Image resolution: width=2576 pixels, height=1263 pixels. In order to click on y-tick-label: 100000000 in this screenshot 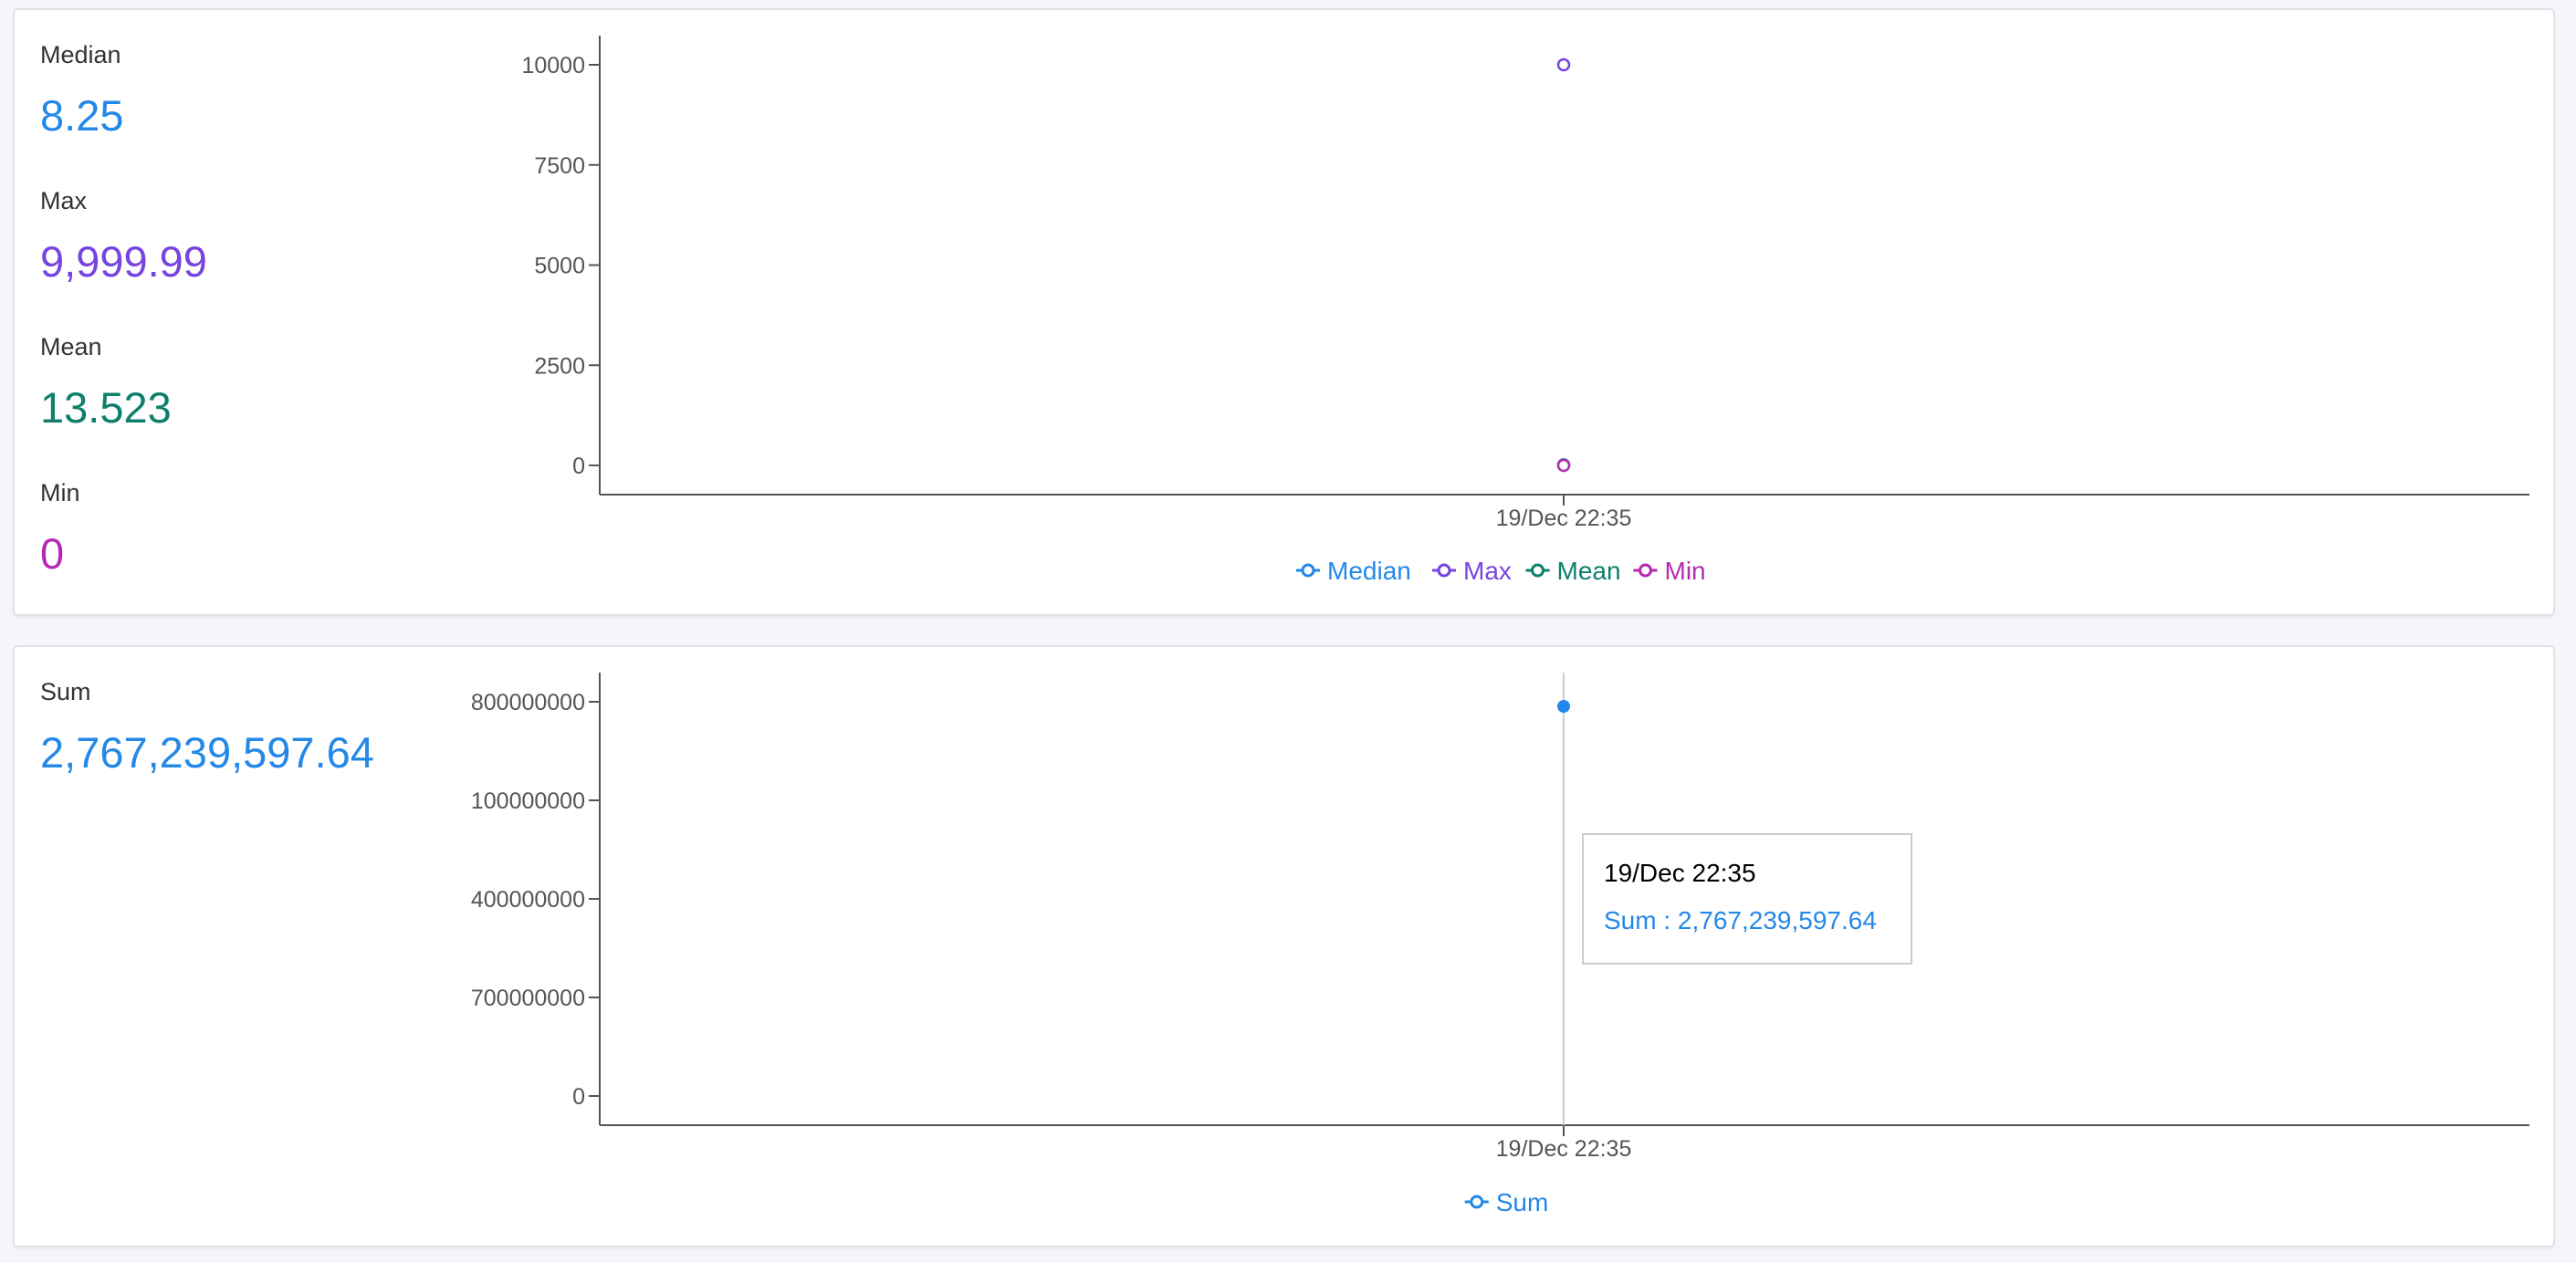, I will do `click(528, 801)`.